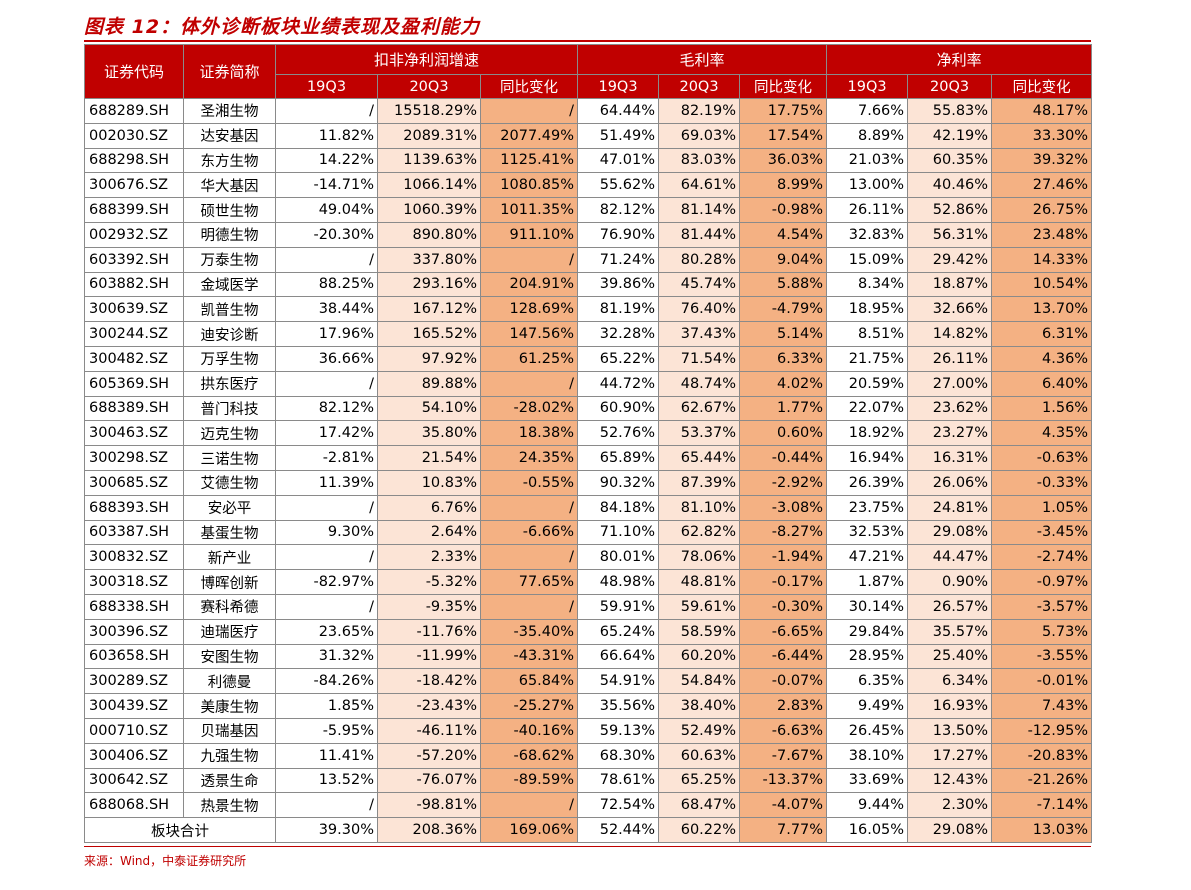 The width and height of the screenshot is (1191, 890). Describe the element at coordinates (950, 681) in the screenshot. I see `cell-value: 6.34%` at that location.